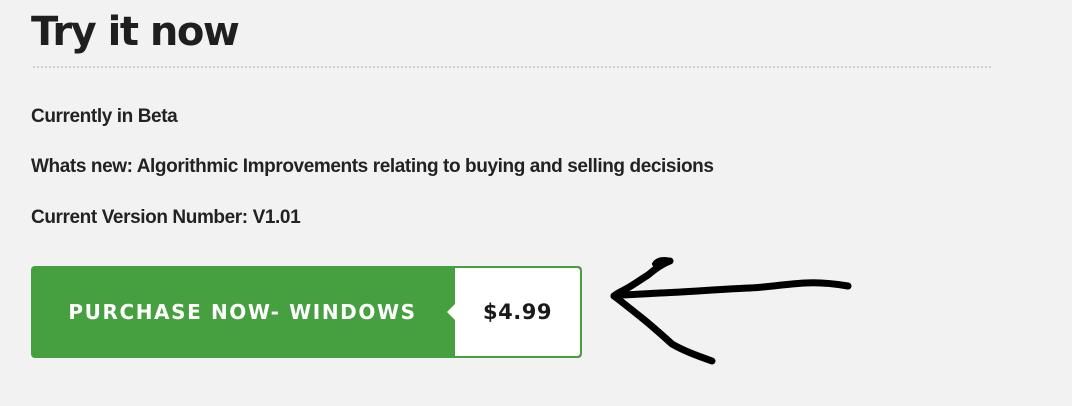  What do you see at coordinates (517, 312) in the screenshot?
I see `price-label: $4.99` at bounding box center [517, 312].